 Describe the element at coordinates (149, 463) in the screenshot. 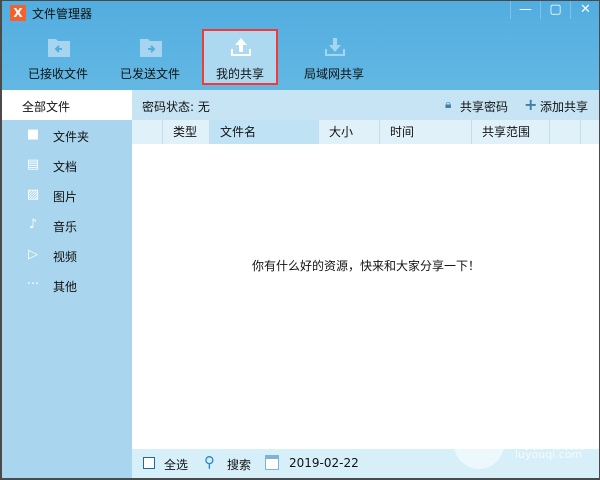

I see `select-all-checkbox` at that location.